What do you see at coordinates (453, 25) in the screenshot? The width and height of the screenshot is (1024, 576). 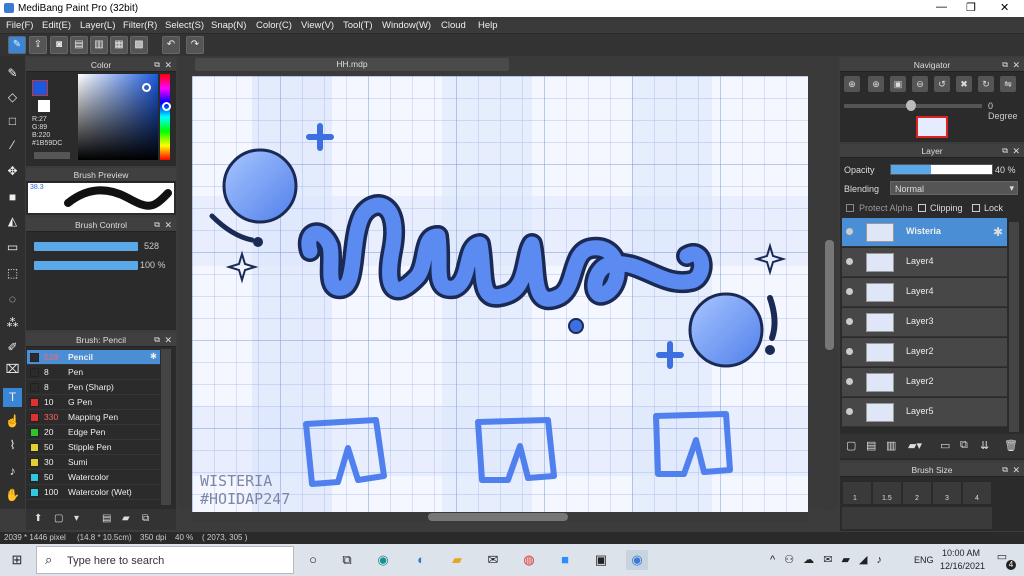 I see `menu-cloud: Cloud` at bounding box center [453, 25].